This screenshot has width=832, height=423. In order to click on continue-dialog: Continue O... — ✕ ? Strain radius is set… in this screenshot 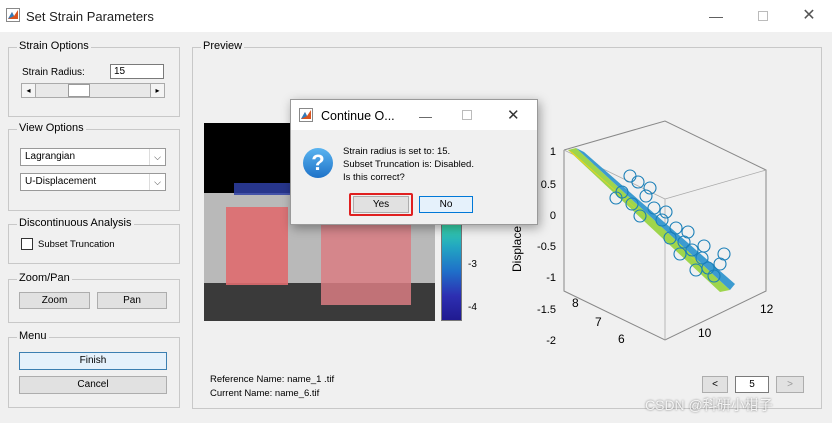, I will do `click(414, 162)`.